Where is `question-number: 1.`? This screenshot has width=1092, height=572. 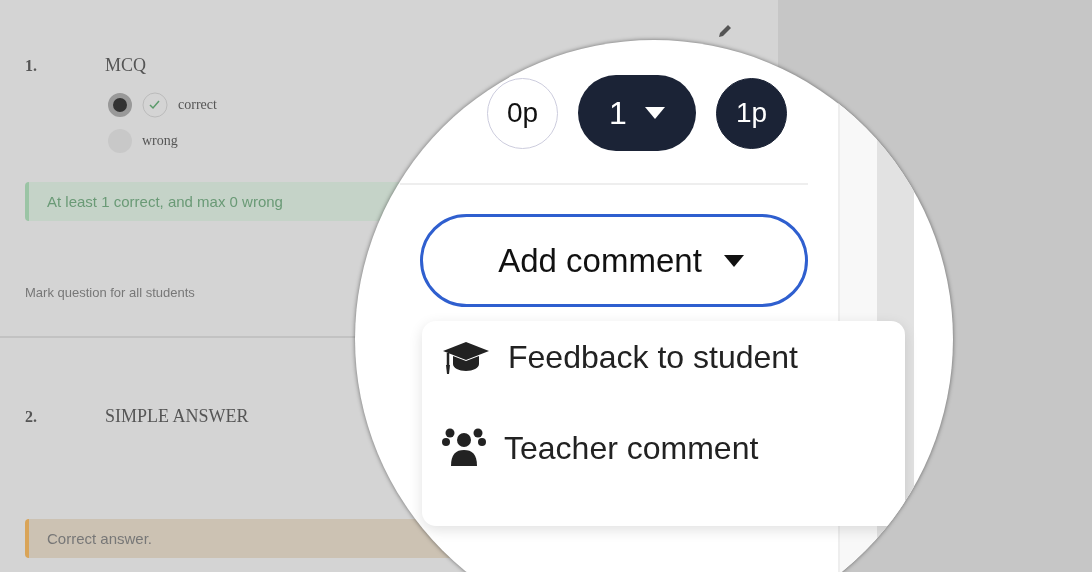
question-number: 1. is located at coordinates (31, 65).